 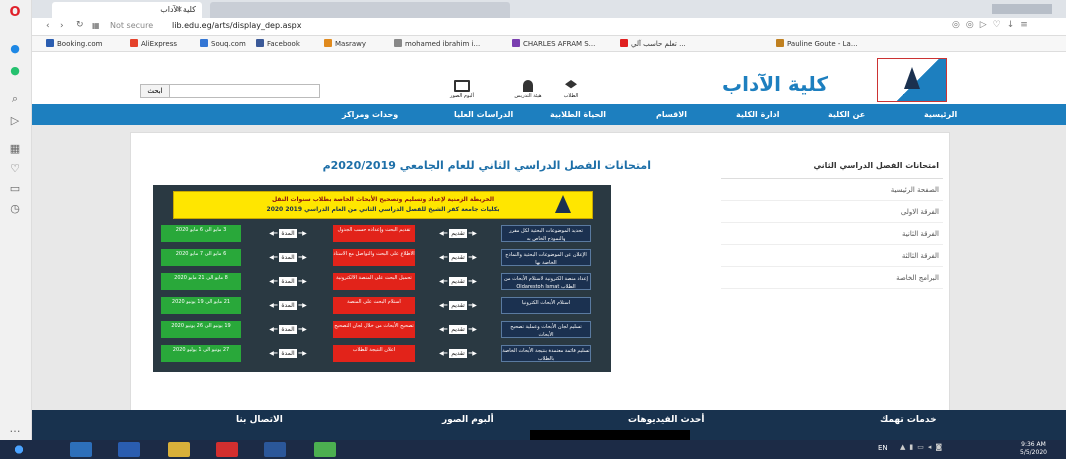 I want to click on side-menu-item: البرامج الخاصة, so click(x=832, y=278).